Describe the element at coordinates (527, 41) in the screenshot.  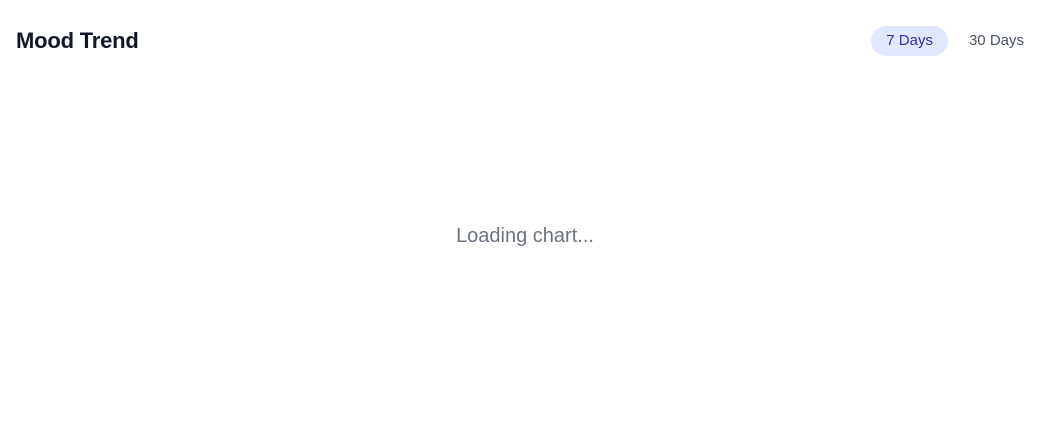
I see `card-header: Mood Trend 7 Days 30 Days` at that location.